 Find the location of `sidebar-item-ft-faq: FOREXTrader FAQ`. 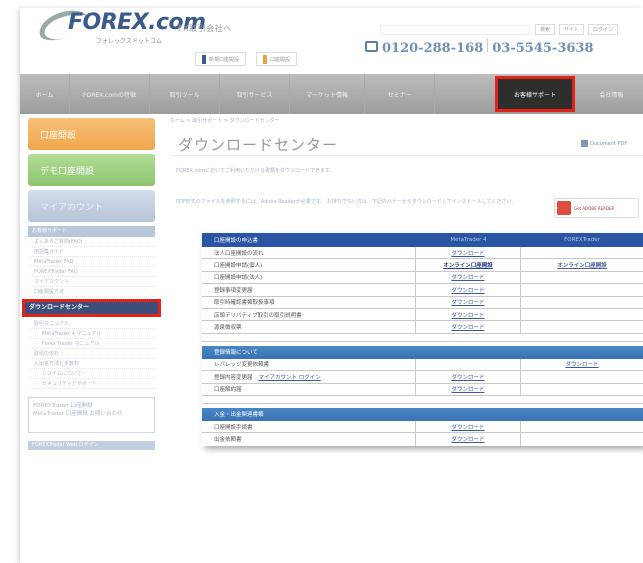

sidebar-item-ft-faq: FOREXTrader FAQ is located at coordinates (91, 272).